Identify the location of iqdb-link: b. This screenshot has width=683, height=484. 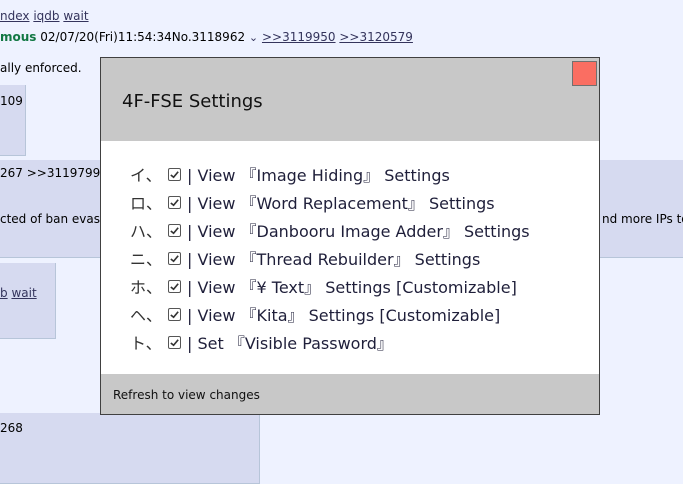
(4, 293).